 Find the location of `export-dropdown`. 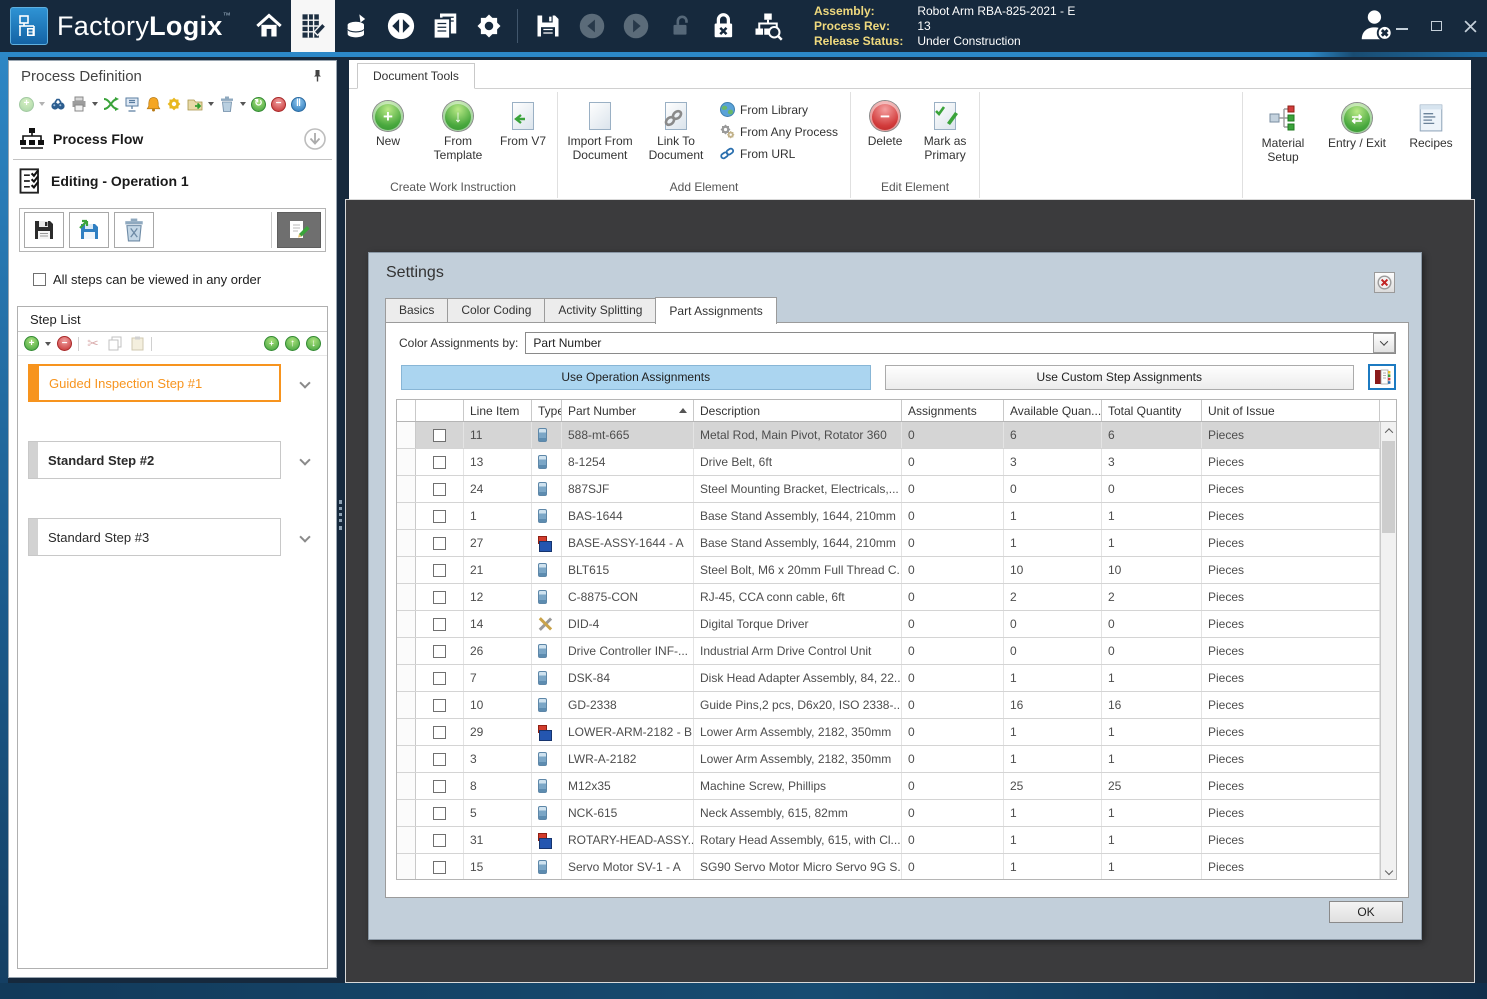

export-dropdown is located at coordinates (211, 104).